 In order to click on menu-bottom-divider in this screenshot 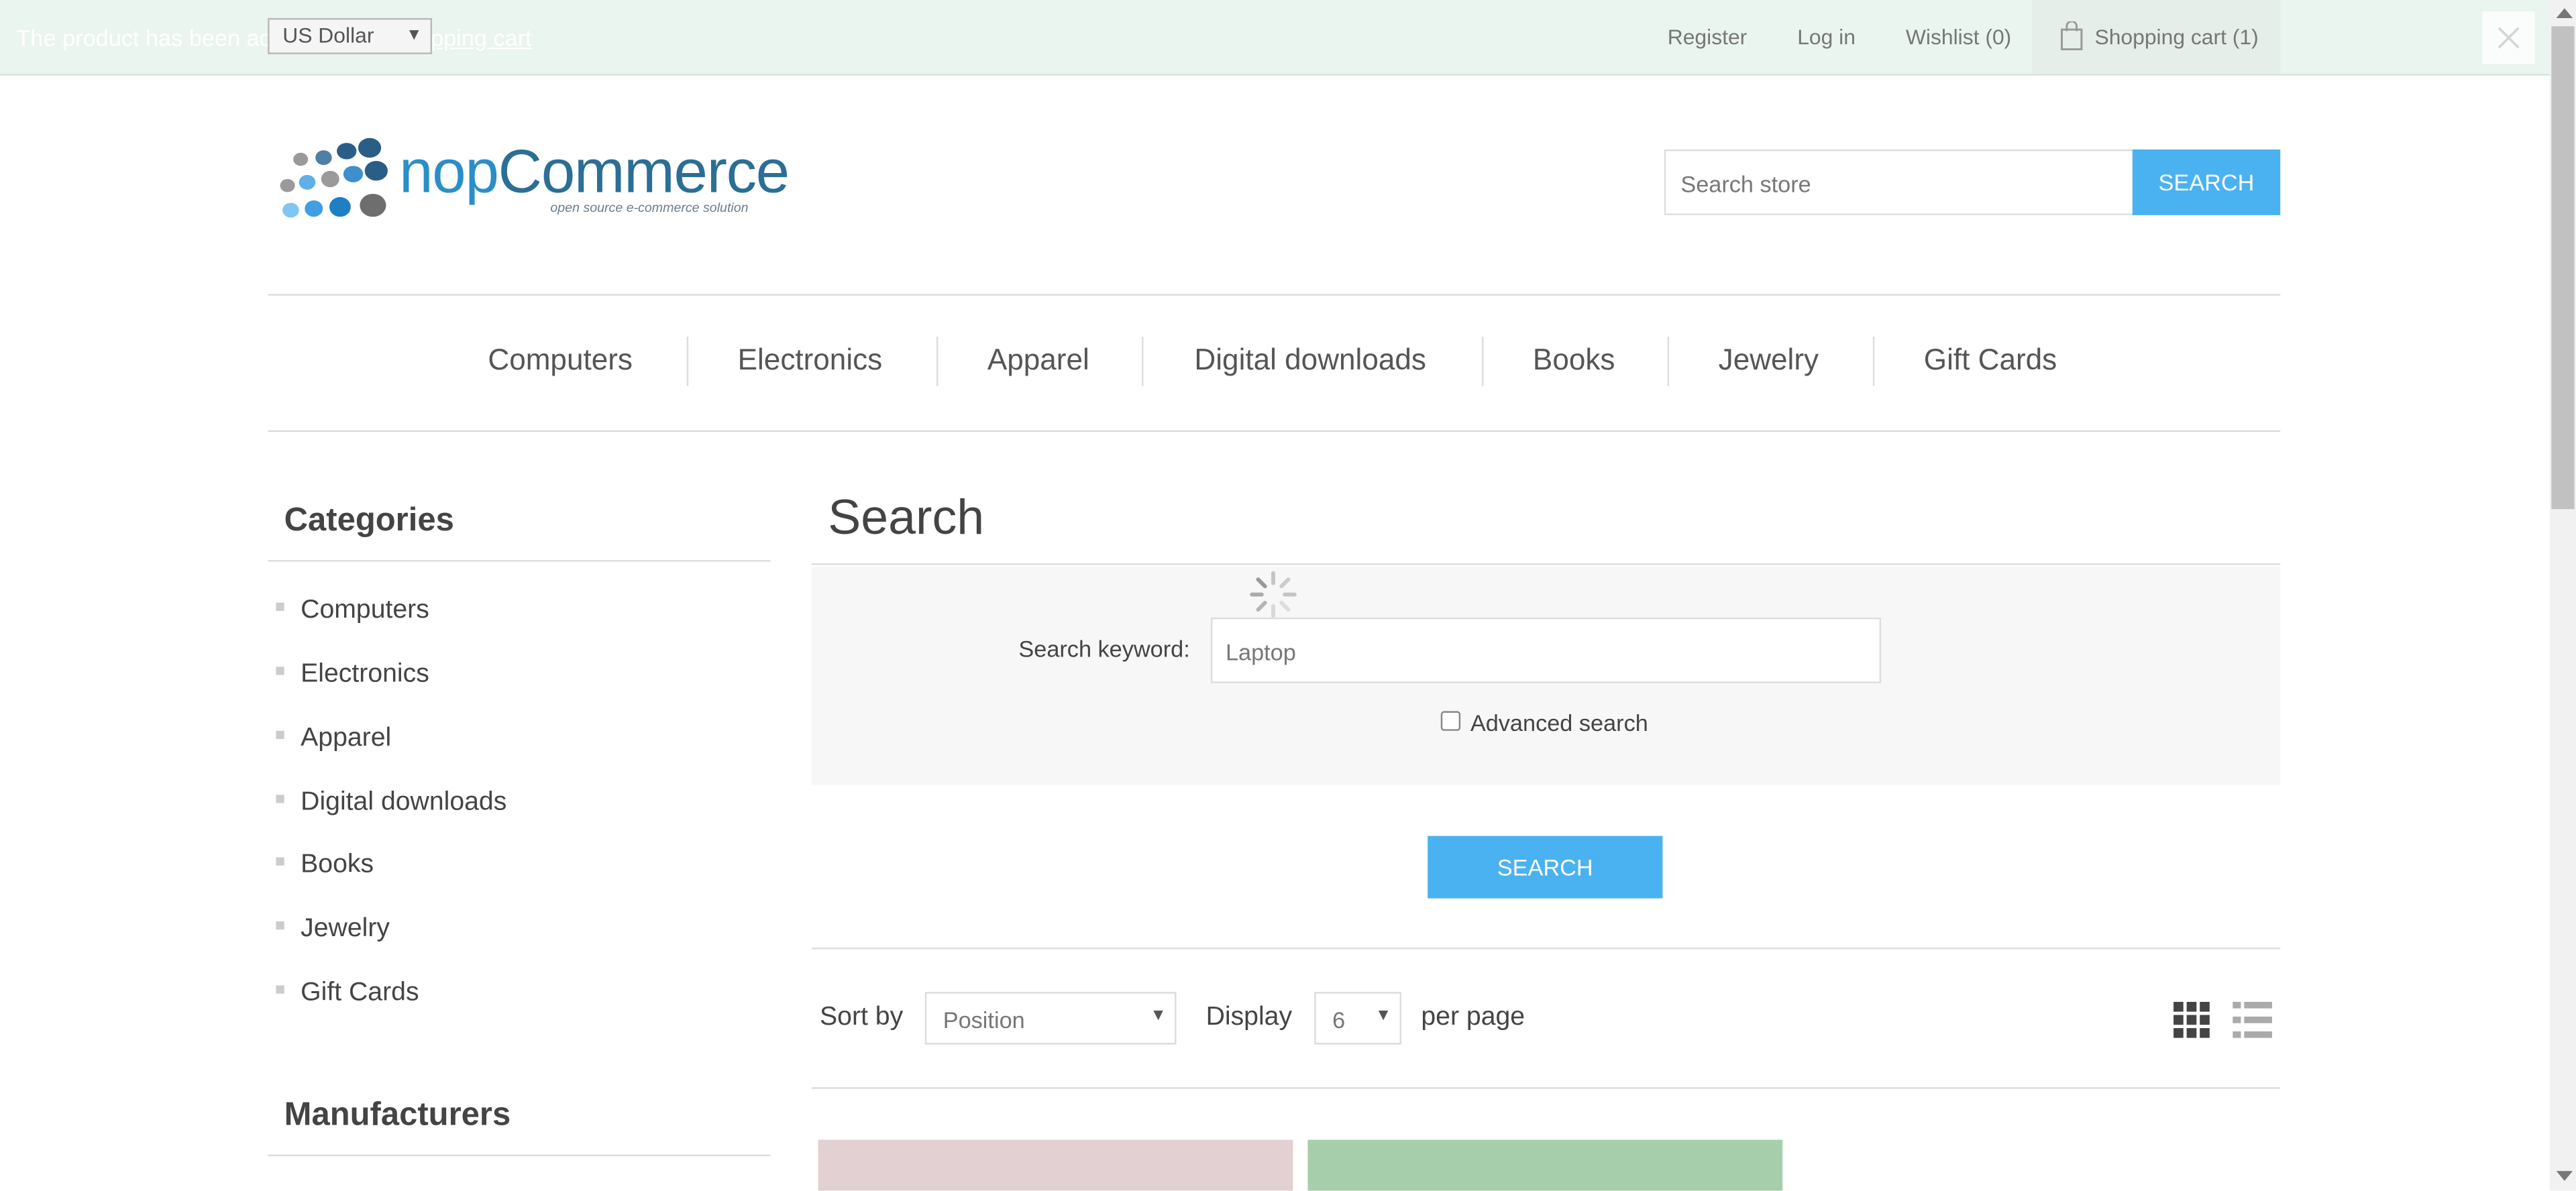, I will do `click(1274, 431)`.